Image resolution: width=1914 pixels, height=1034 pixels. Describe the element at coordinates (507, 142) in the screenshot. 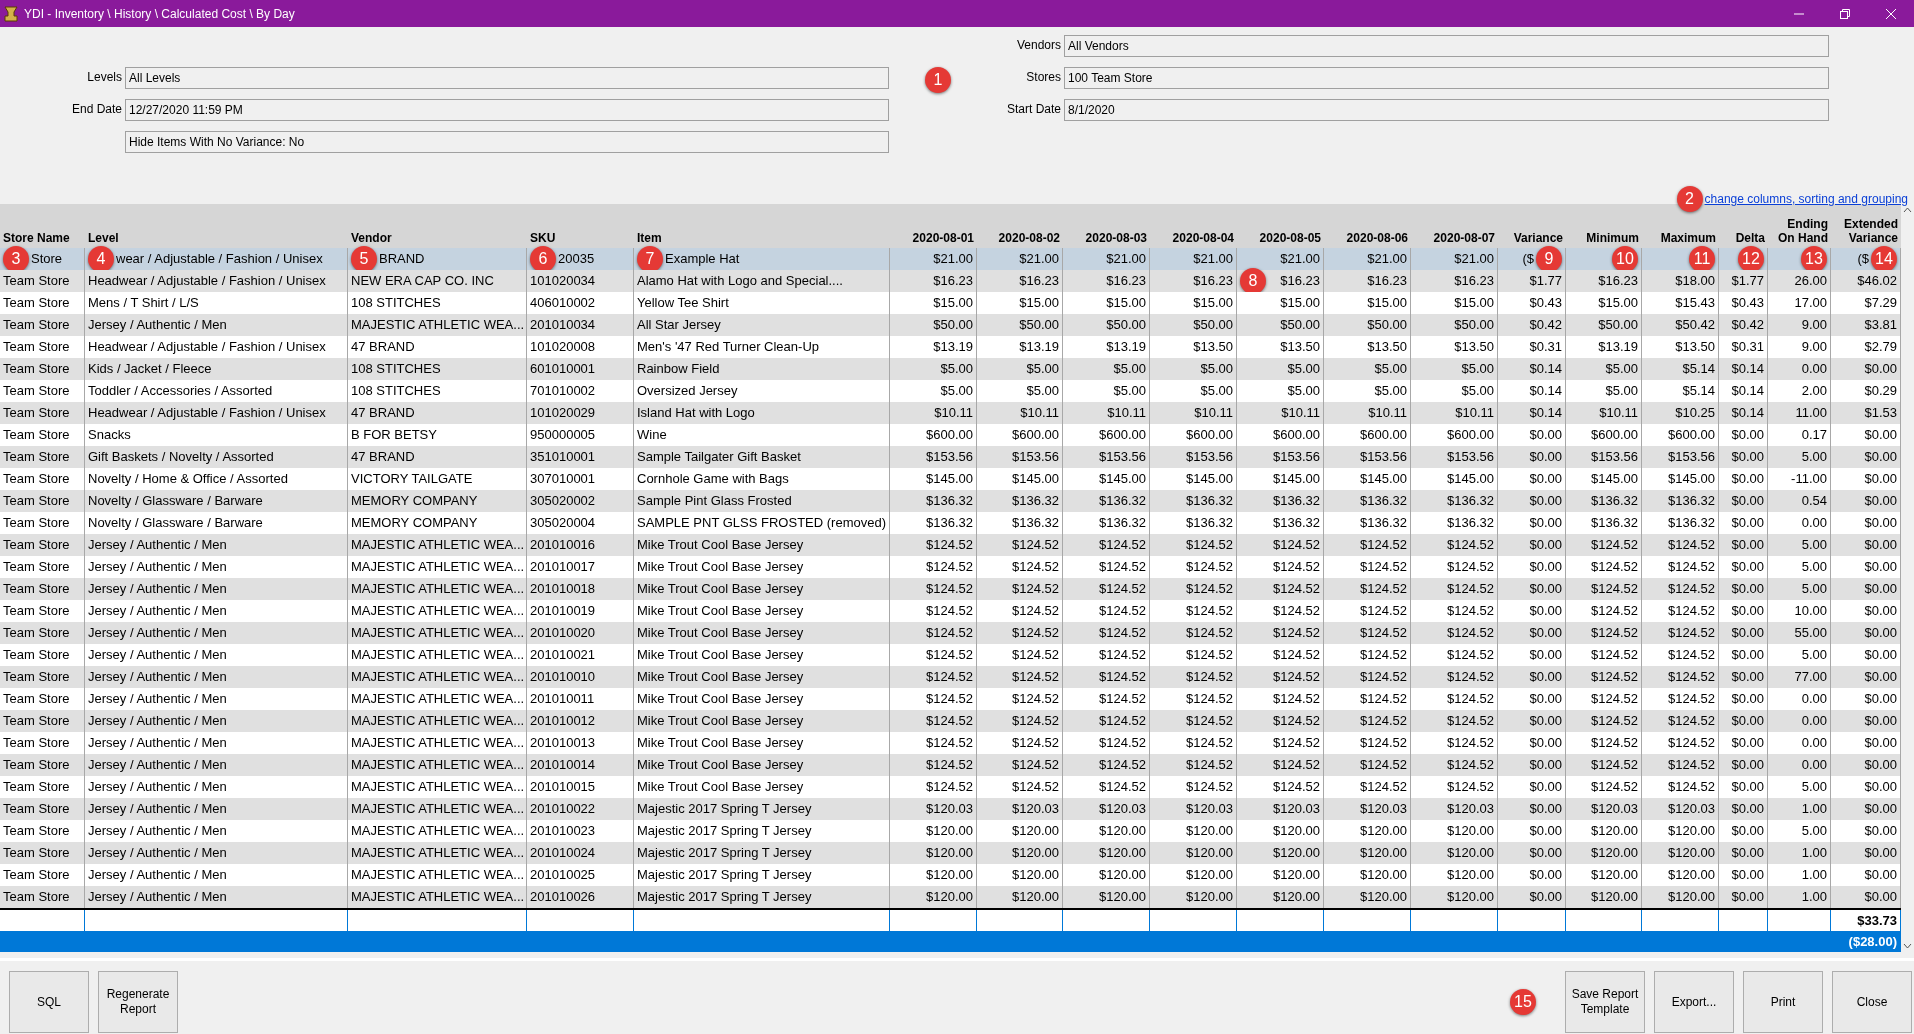

I see `text-field: Hide Items With No Variance: No` at that location.